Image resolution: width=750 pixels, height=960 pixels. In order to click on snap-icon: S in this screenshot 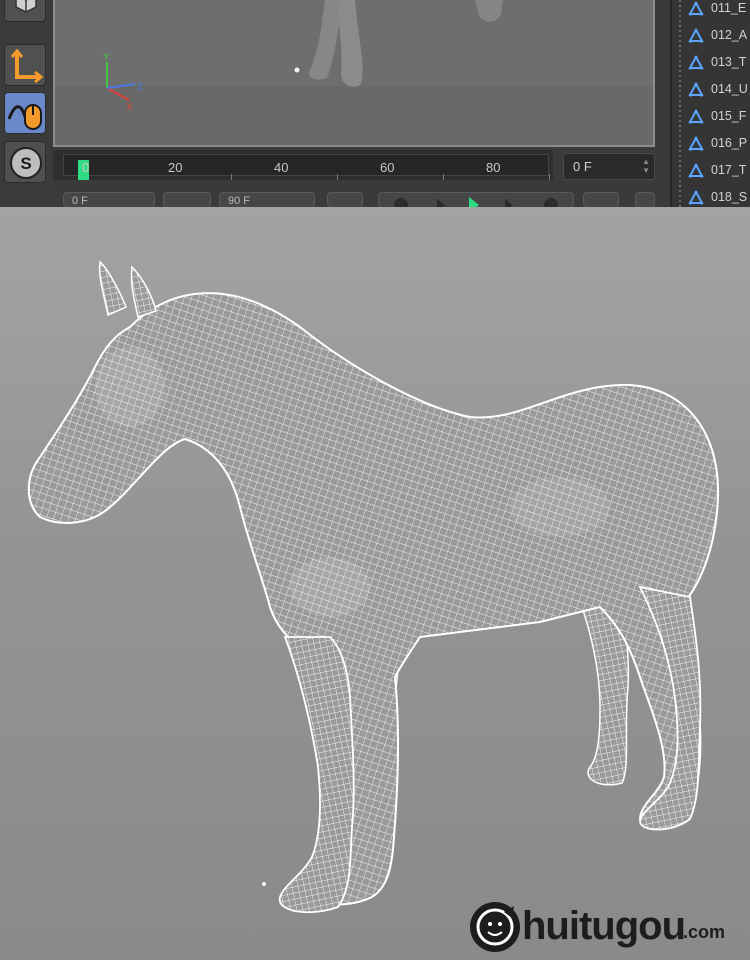, I will do `click(26, 163)`.